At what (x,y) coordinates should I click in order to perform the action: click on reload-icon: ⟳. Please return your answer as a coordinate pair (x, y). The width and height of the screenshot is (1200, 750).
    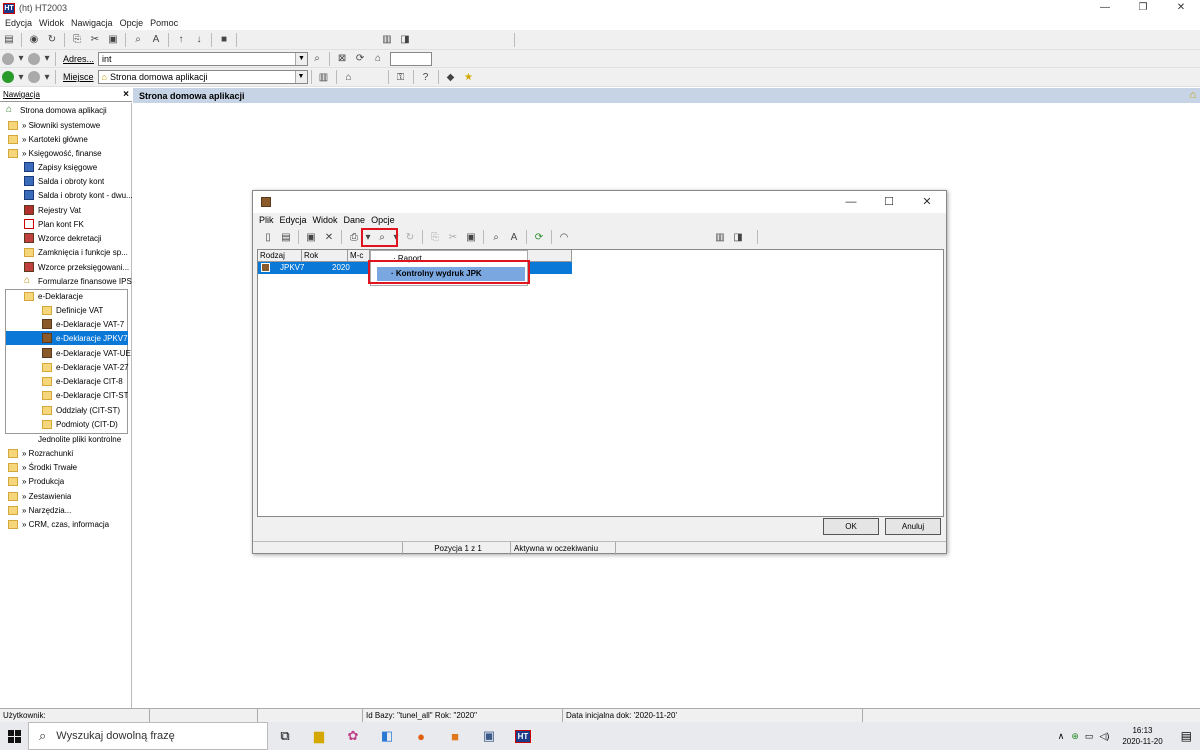
    Looking at the image, I should click on (539, 237).